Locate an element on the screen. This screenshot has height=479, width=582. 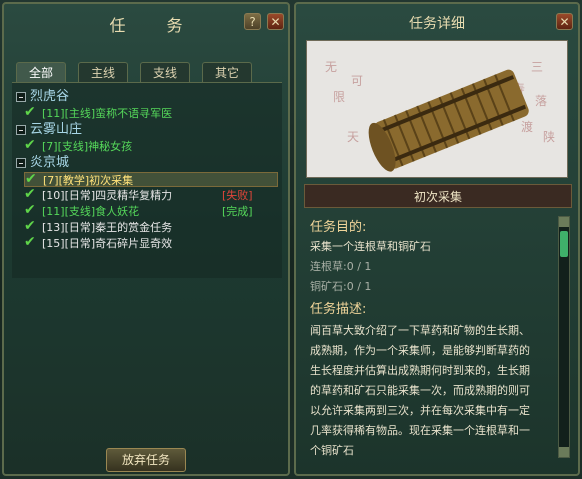
quest-title: [11][主线]蛮称不语寻军医 is located at coordinates (107, 113).